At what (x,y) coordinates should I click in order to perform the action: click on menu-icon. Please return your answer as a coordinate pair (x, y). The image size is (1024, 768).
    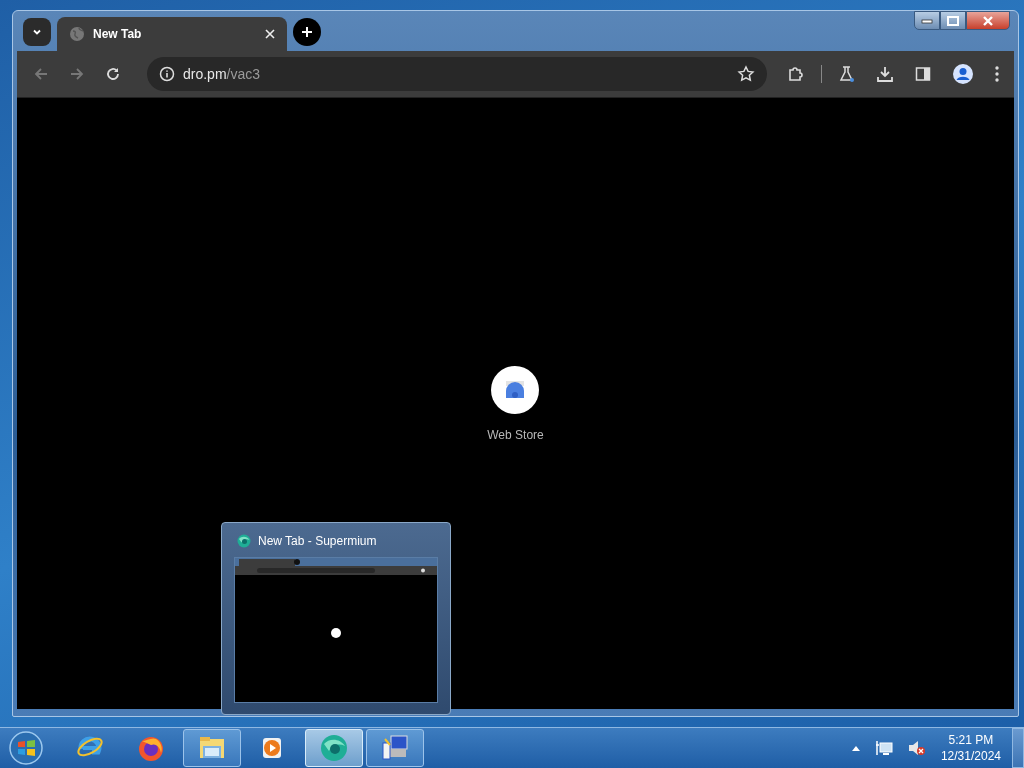
    Looking at the image, I should click on (997, 74).